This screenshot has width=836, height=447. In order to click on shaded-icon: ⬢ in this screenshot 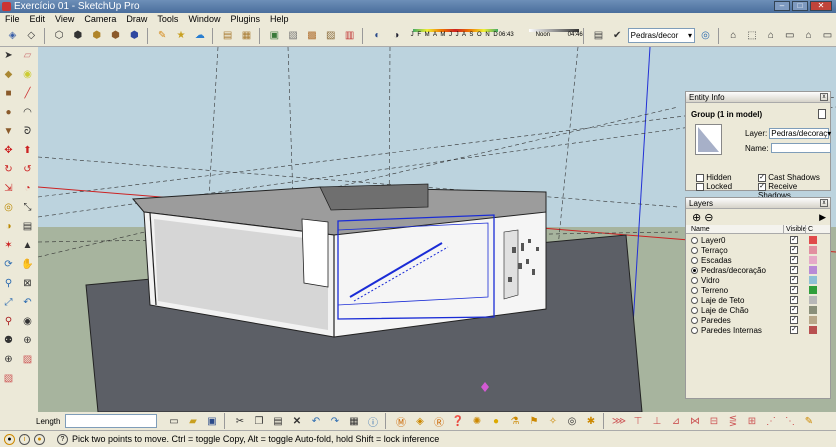, I will do `click(96, 35)`.